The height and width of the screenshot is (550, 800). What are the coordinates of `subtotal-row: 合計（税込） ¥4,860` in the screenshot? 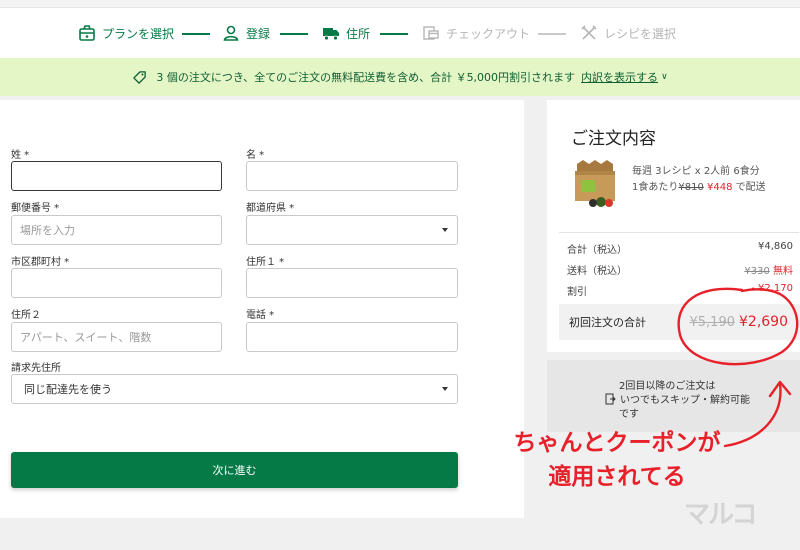 It's located at (680, 248).